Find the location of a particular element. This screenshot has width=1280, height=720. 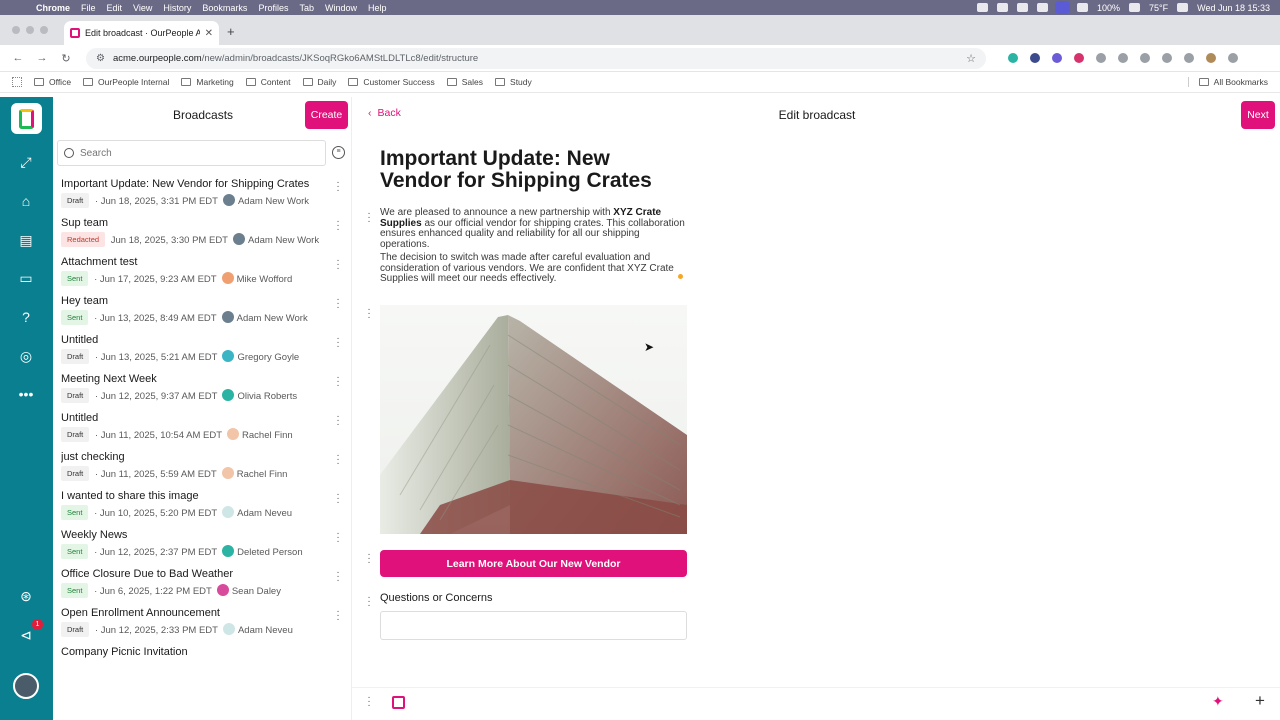

help-chat-icon: ? is located at coordinates (26, 317).